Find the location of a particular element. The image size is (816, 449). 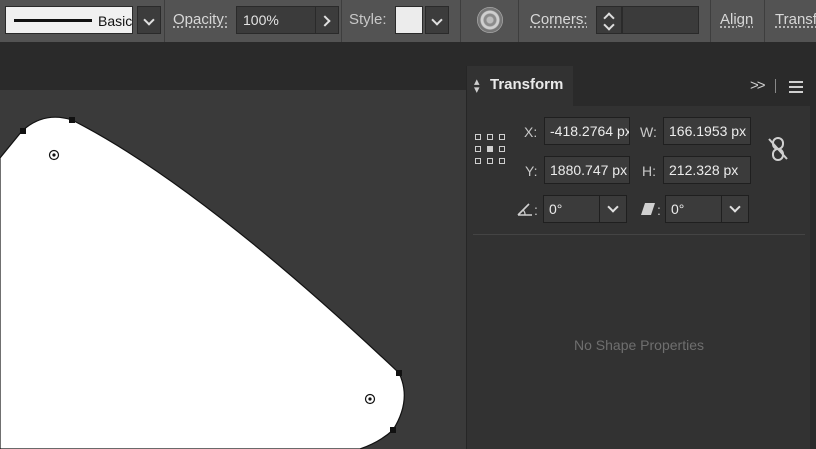

tab-transform: ▴ ▾ Transform is located at coordinates (520, 86).